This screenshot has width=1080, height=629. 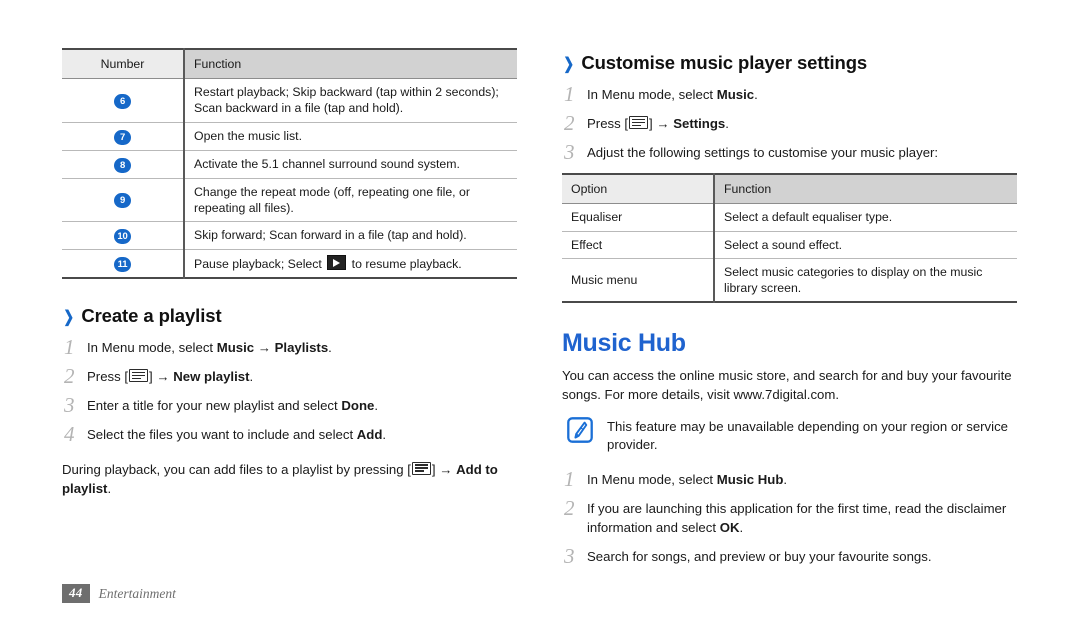 I want to click on number-badge-7: 7, so click(x=122, y=137).